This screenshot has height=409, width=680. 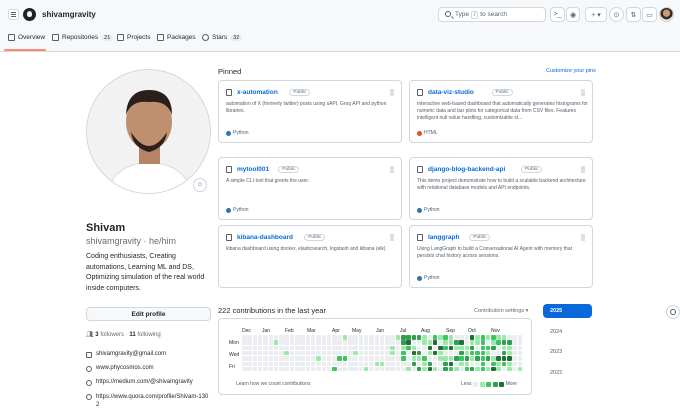 What do you see at coordinates (69, 14) in the screenshot?
I see `header-username: shivamgravity` at bounding box center [69, 14].